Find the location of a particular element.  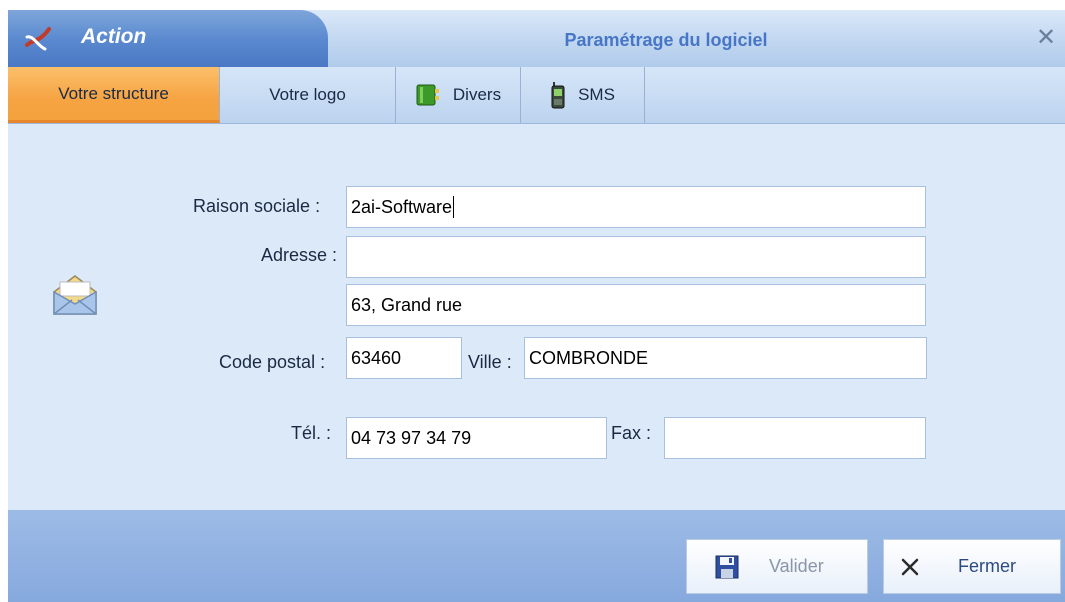

tab-label: Votre structure is located at coordinates (113, 93).